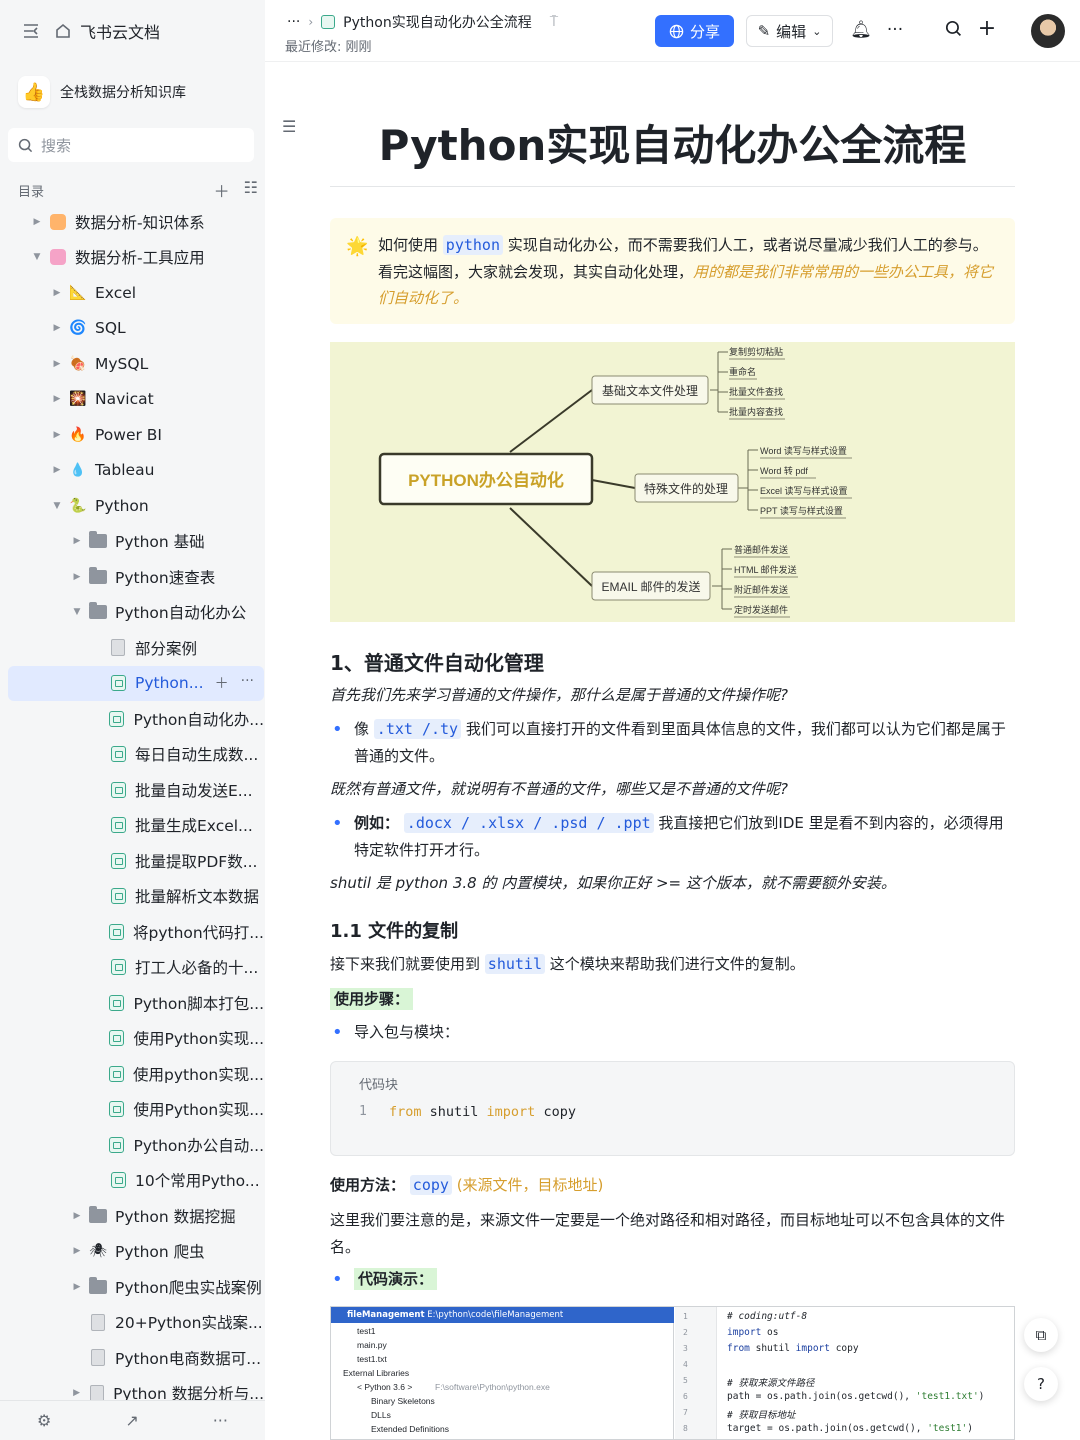  I want to click on line-number: 8, so click(685, 1428).